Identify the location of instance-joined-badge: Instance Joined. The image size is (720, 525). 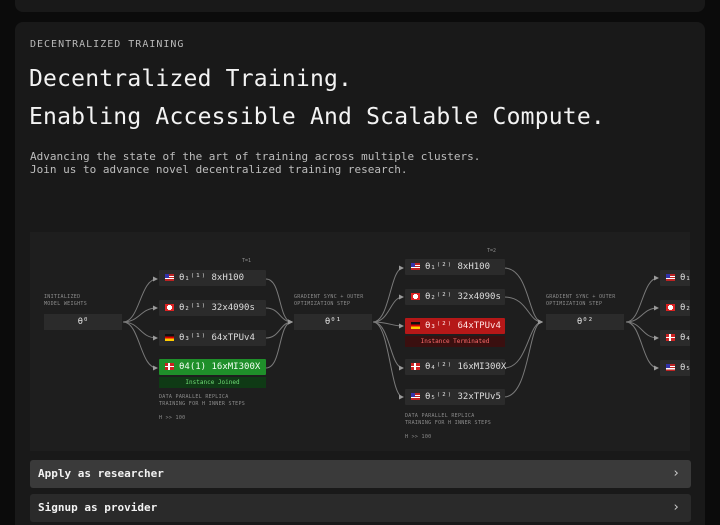
(212, 382).